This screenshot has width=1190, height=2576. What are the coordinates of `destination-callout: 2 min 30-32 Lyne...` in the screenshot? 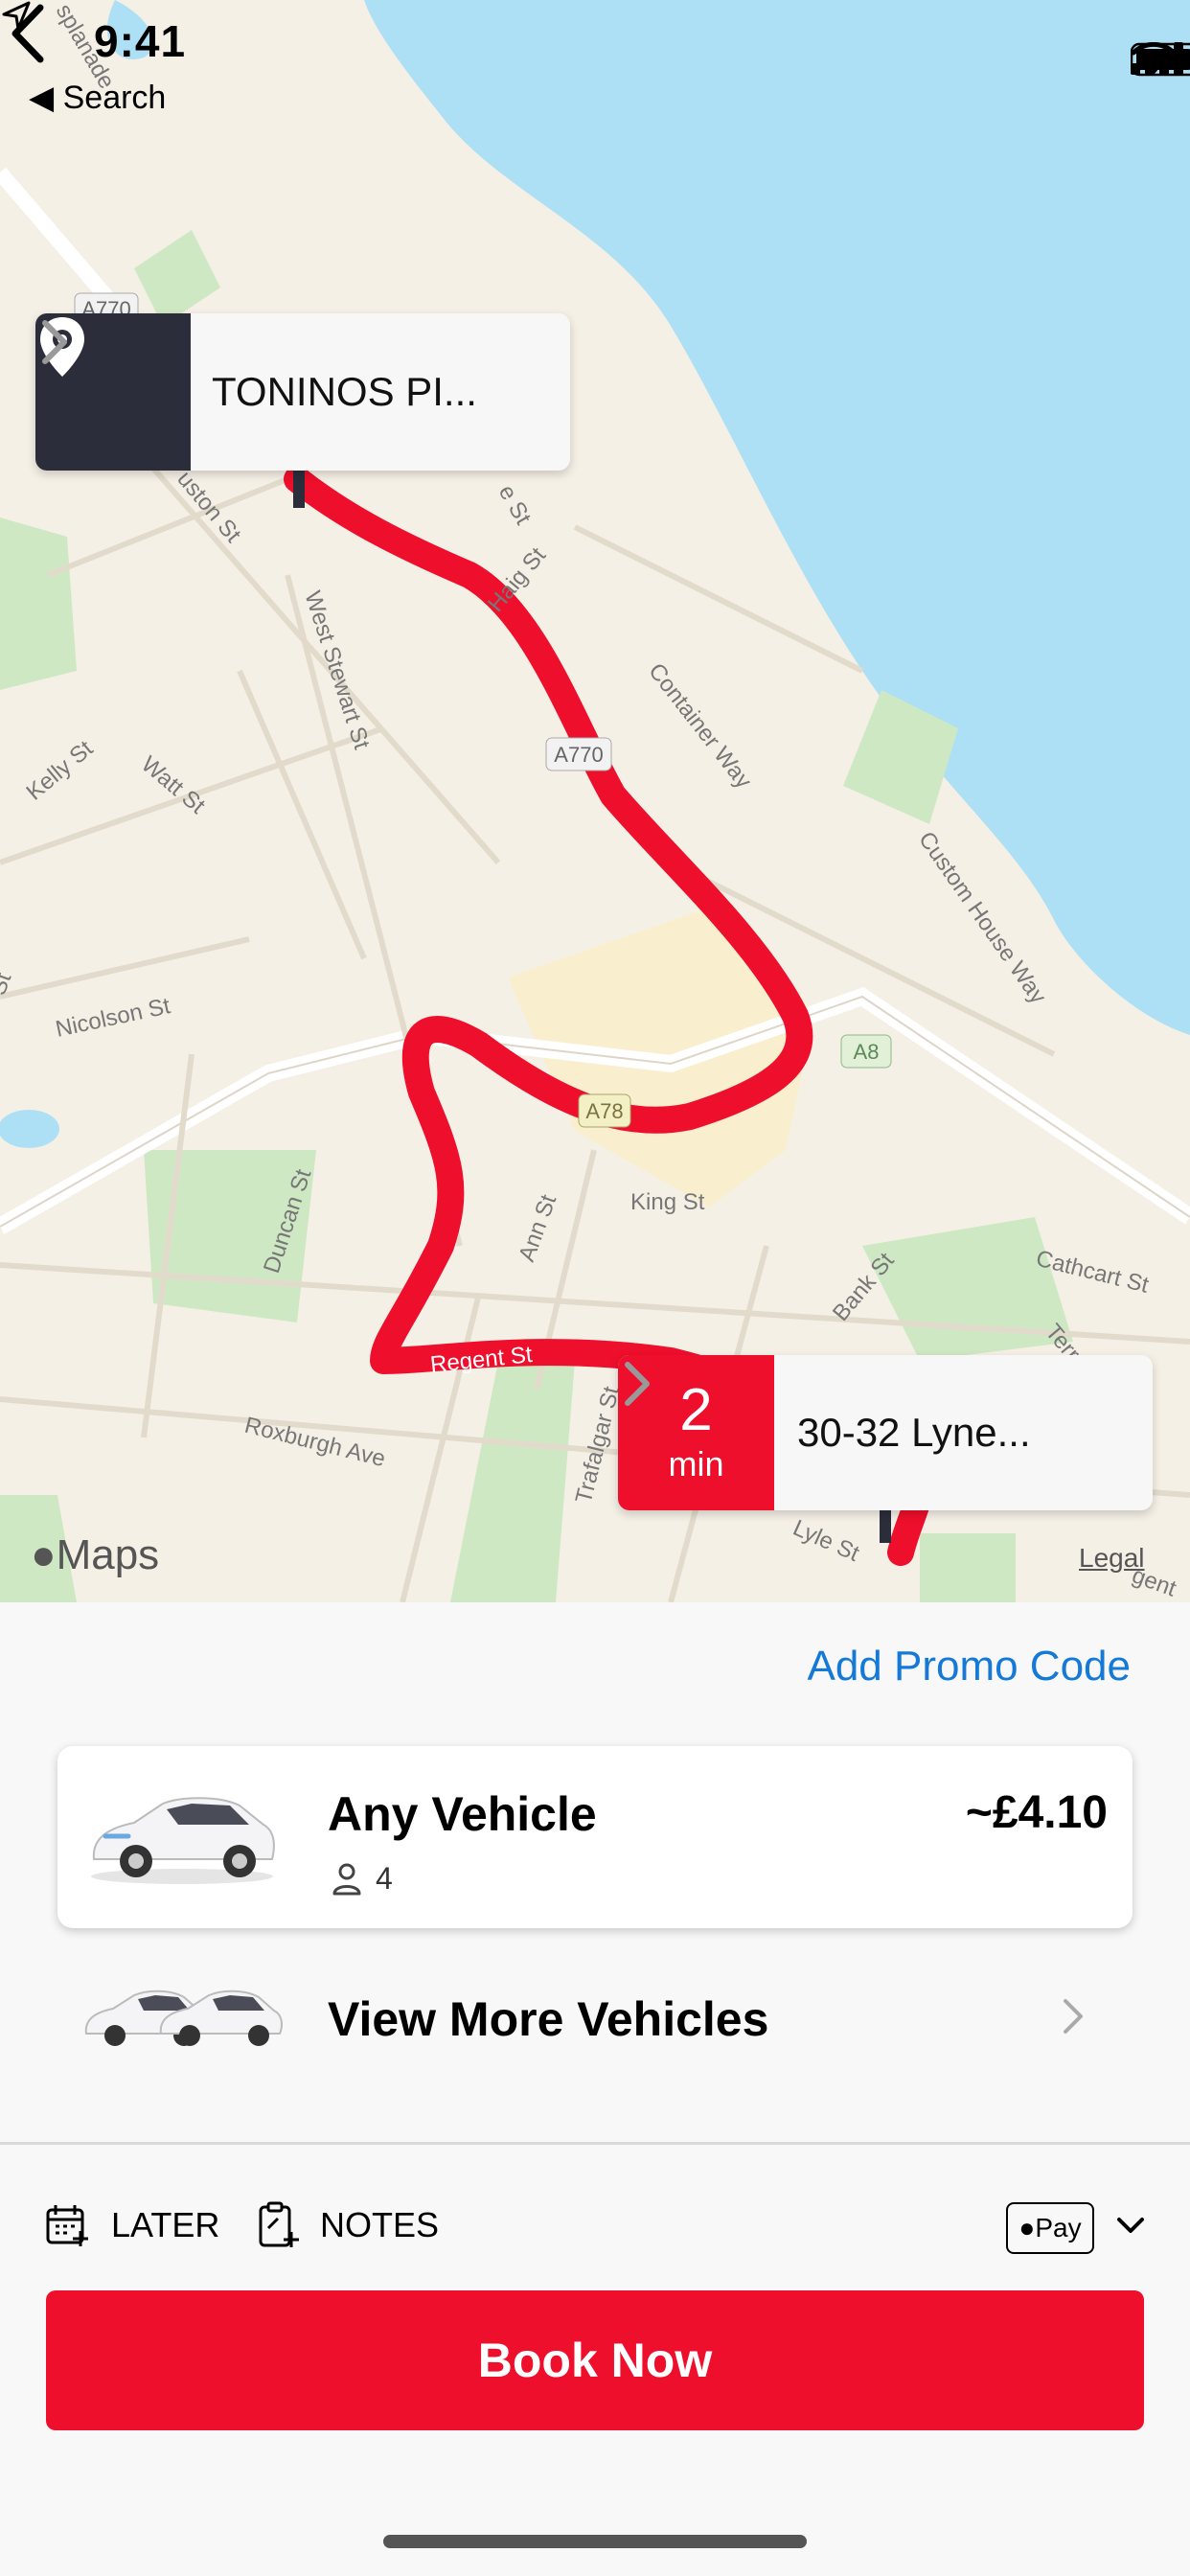 It's located at (886, 1433).